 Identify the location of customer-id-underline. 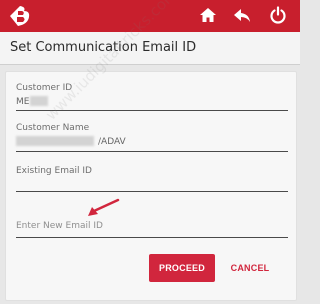
(152, 110).